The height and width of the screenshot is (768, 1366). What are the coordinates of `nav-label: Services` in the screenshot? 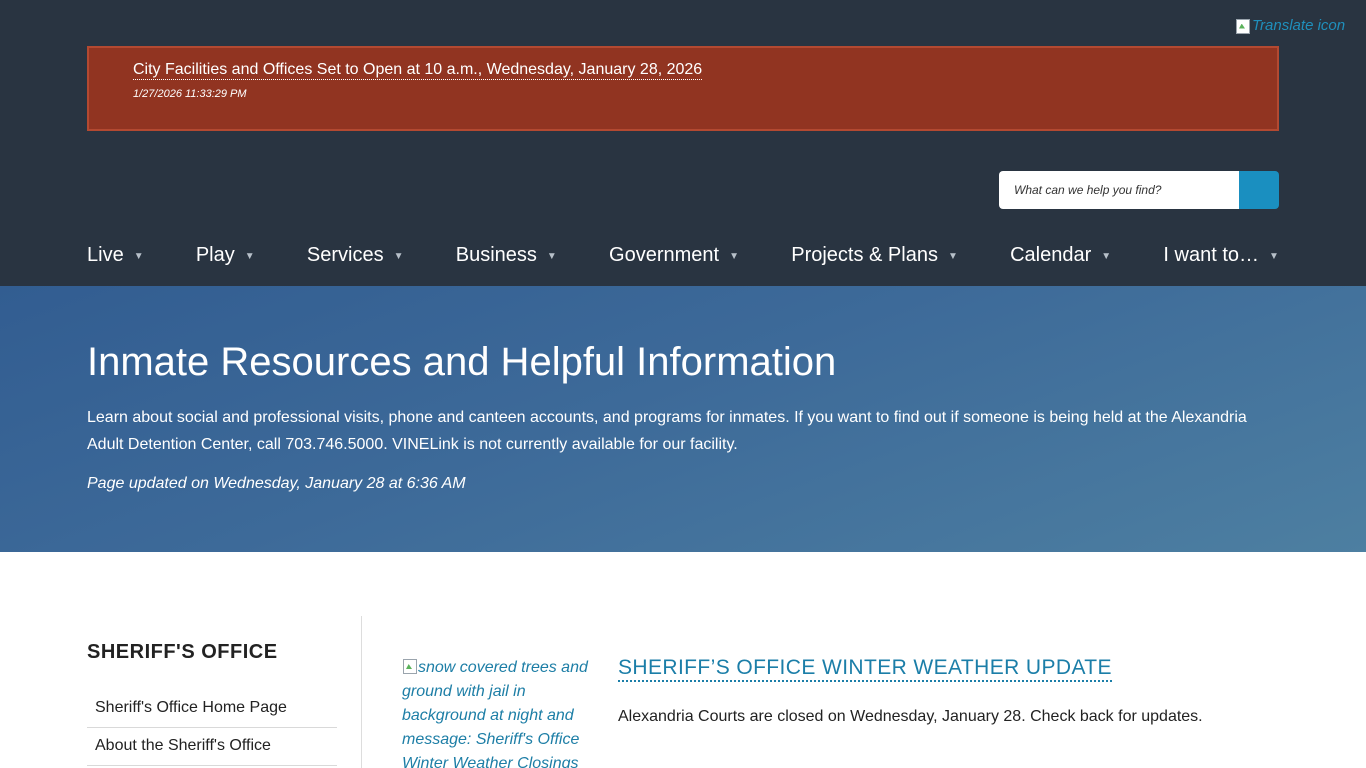 It's located at (345, 254).